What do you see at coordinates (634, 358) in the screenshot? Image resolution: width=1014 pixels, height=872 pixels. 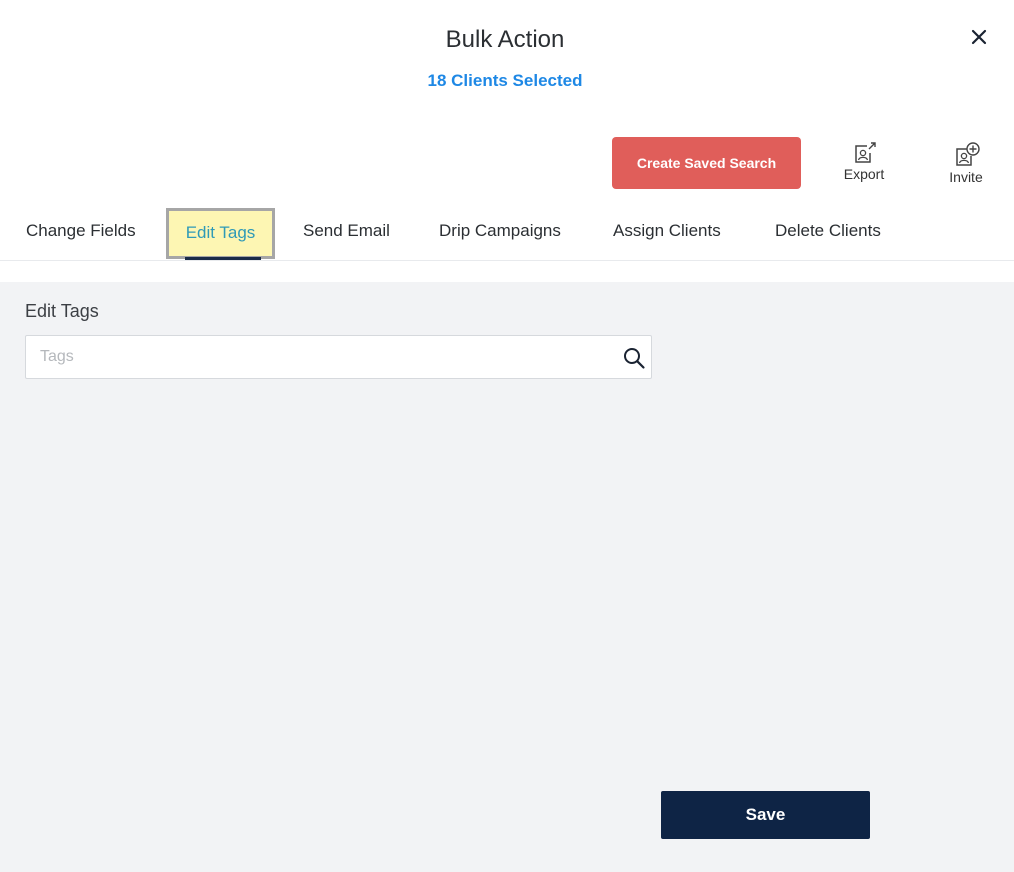 I see `search-icon` at bounding box center [634, 358].